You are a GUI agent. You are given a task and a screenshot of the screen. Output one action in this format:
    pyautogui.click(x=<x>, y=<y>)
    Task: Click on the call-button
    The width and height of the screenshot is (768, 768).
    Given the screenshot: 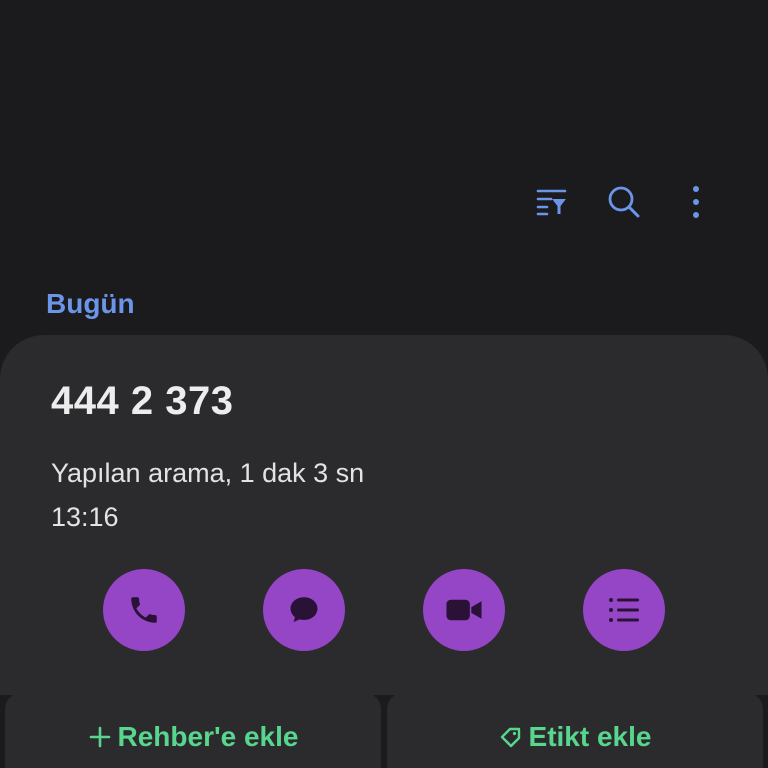 What is the action you would take?
    pyautogui.click(x=144, y=610)
    